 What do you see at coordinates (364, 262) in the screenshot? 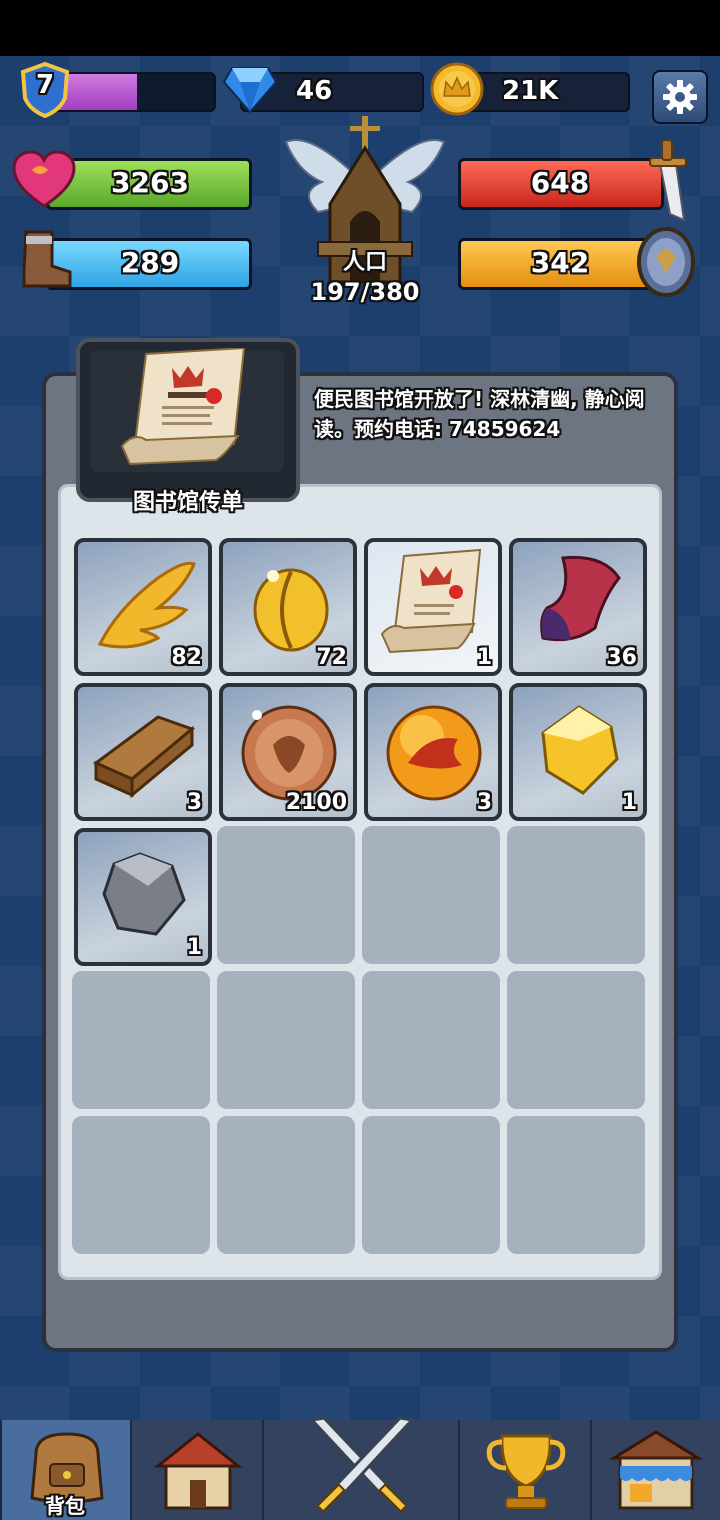
I see `population-label: 人口` at bounding box center [364, 262].